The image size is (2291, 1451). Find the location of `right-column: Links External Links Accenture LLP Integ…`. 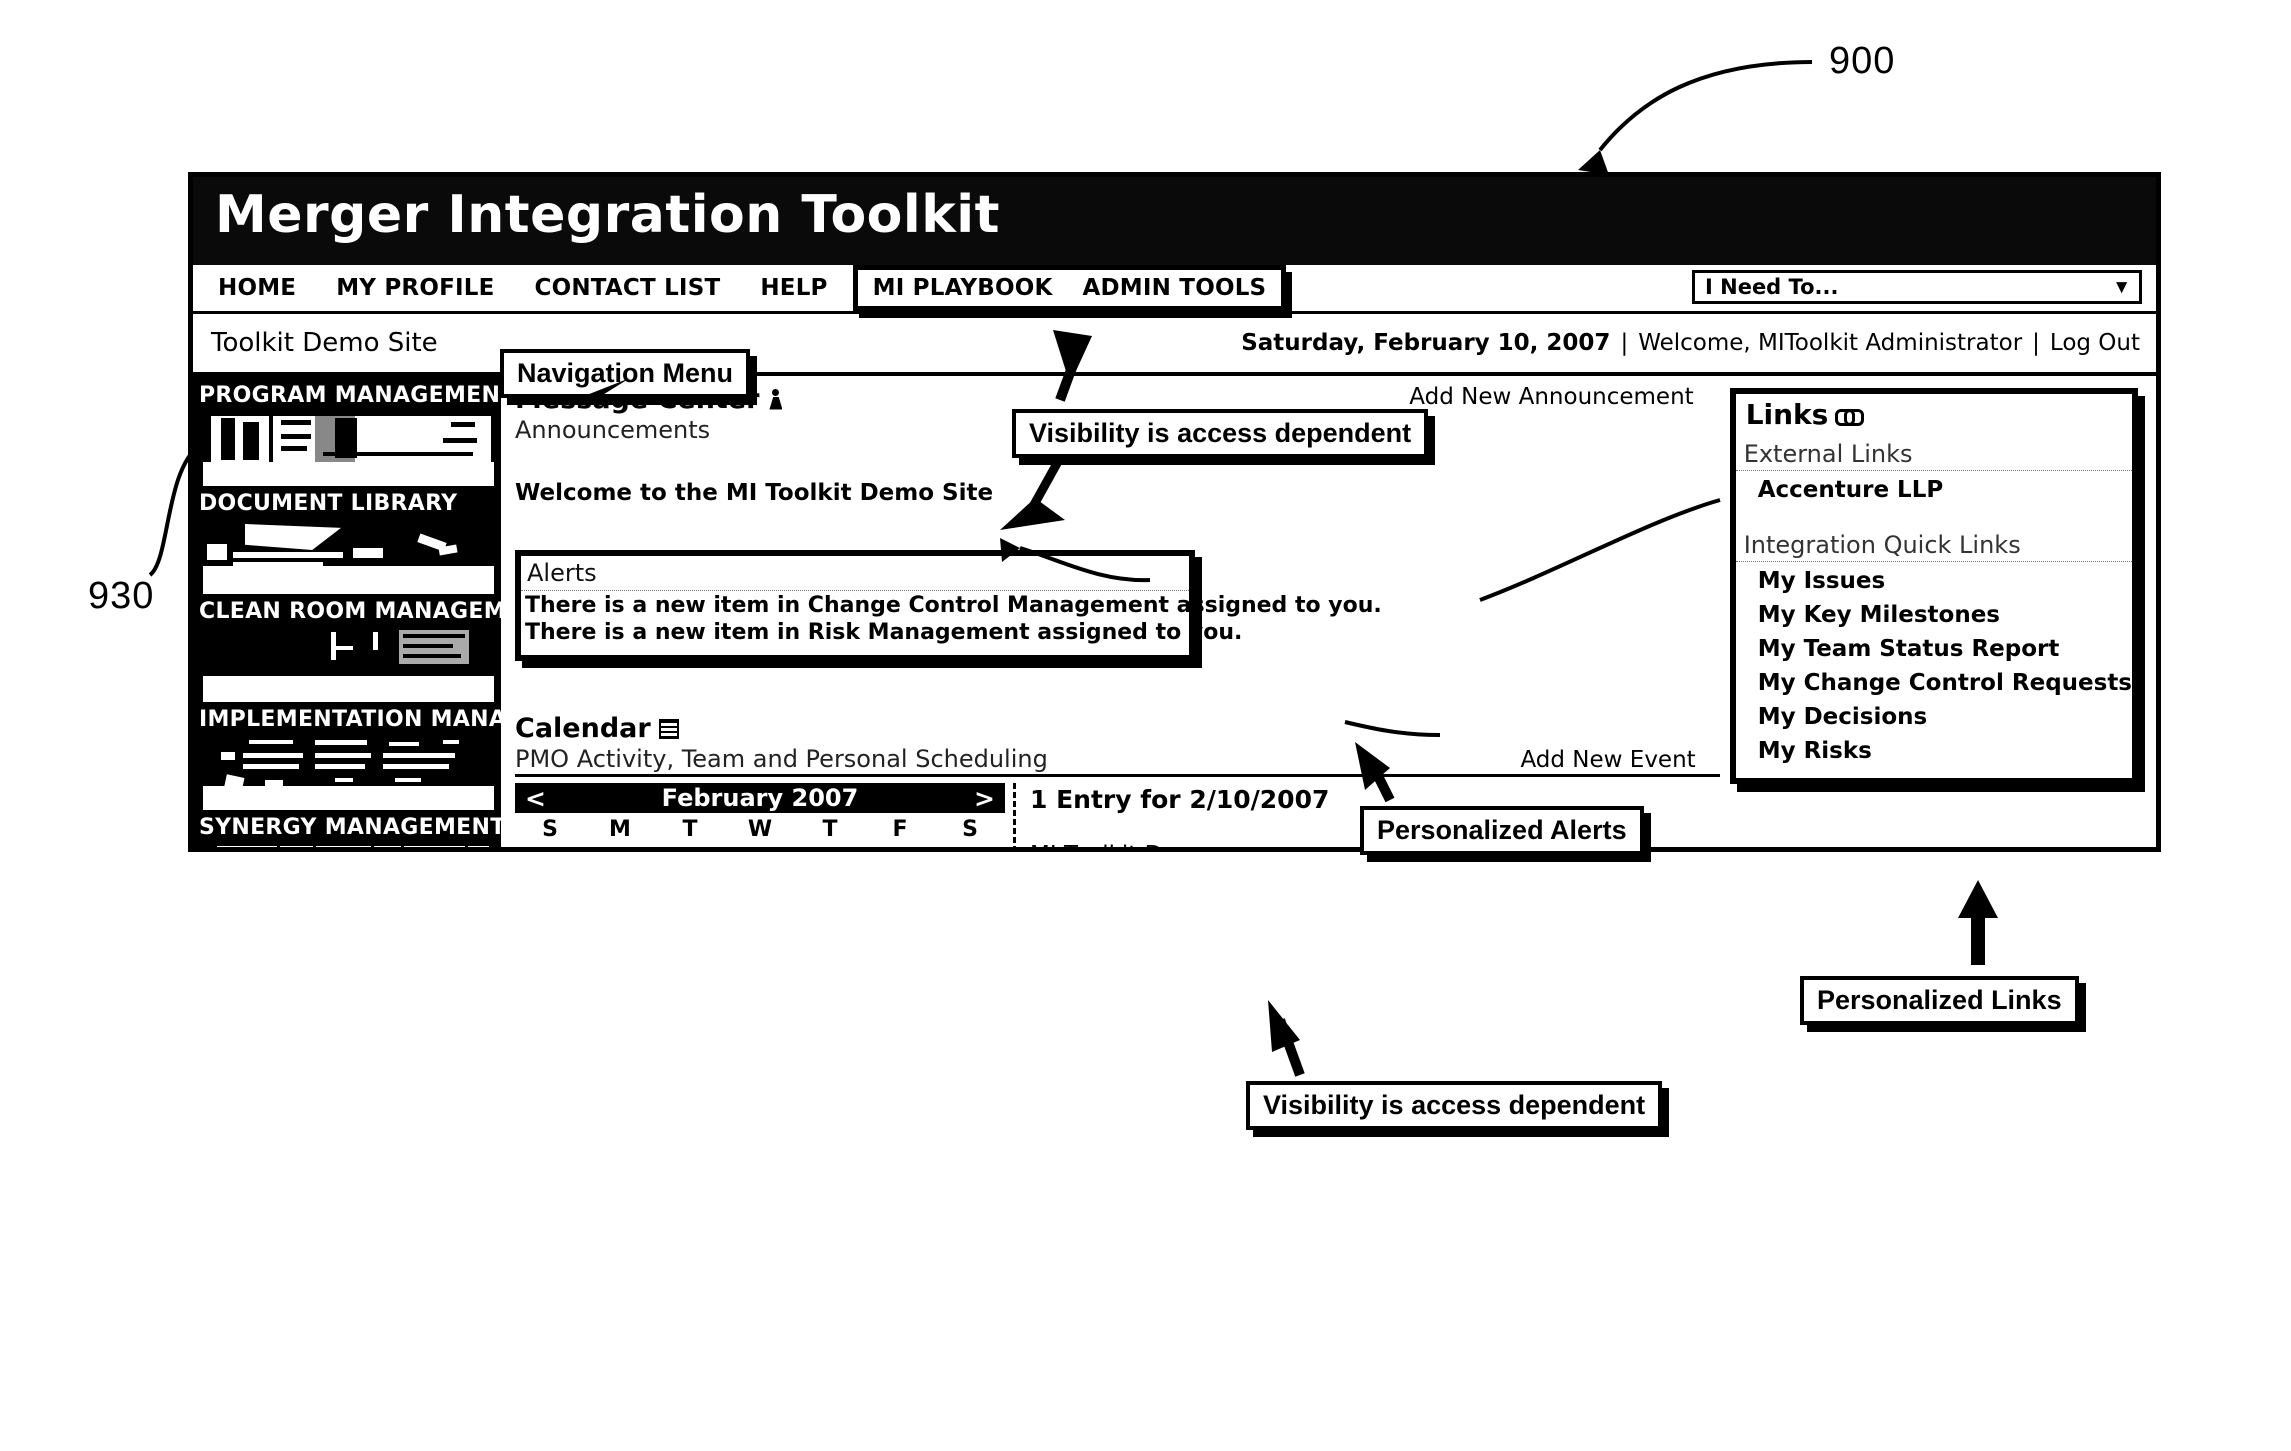

right-column: Links External Links Accenture LLP Integ… is located at coordinates (1938, 611).